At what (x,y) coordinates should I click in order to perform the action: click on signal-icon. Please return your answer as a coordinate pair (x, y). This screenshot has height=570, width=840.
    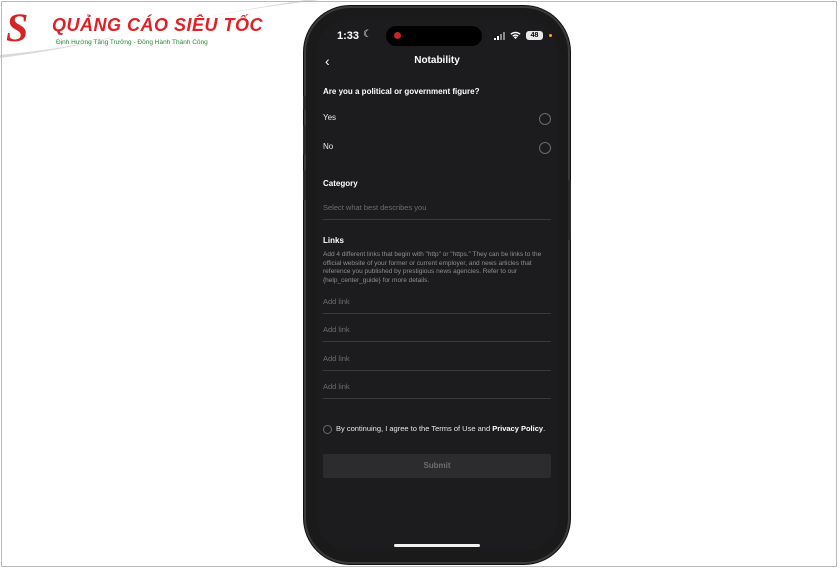
    Looking at the image, I should click on (499, 36).